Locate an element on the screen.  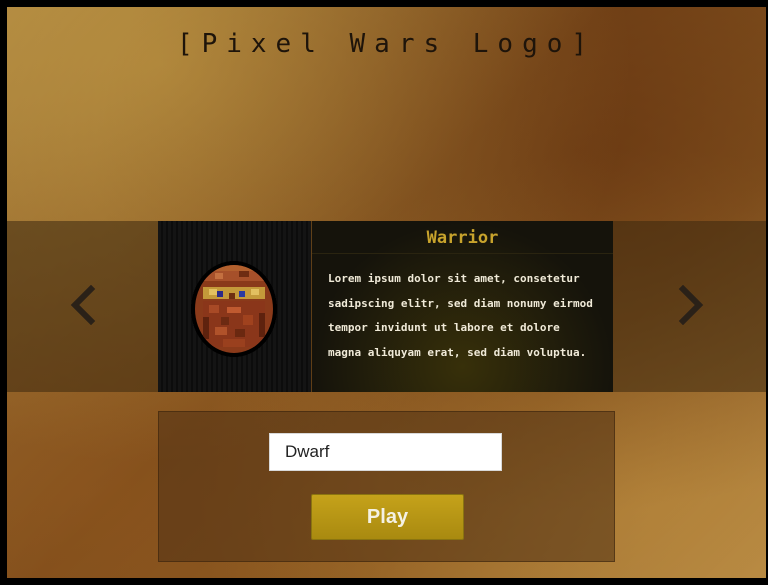
description-line: tempor invidunt ut labore et dolore is located at coordinates (444, 327).